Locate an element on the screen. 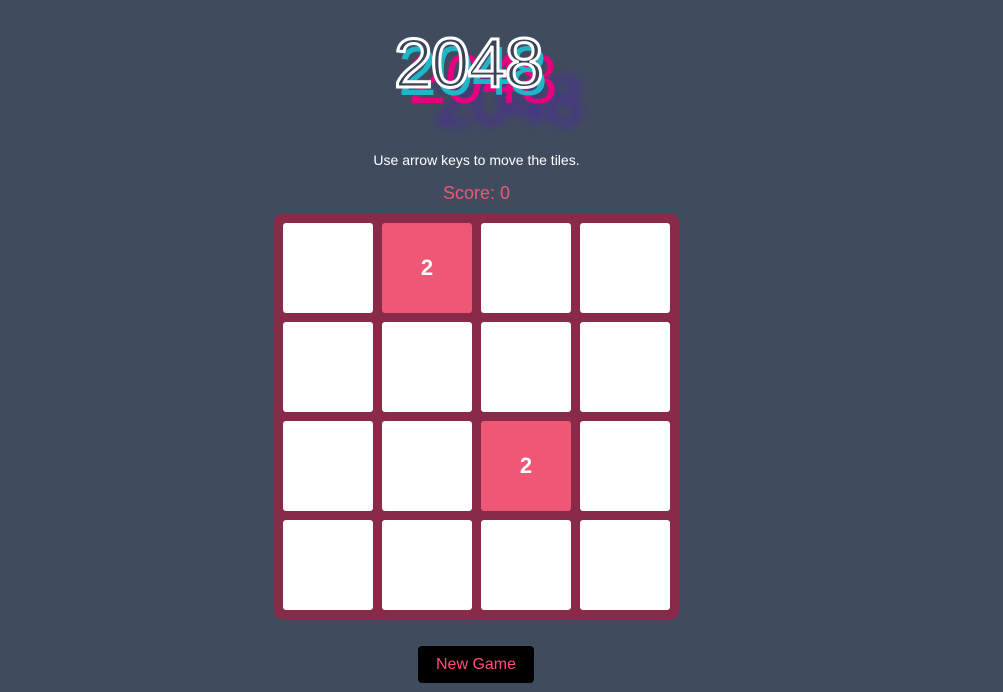 The width and height of the screenshot is (1003, 692). score-display: Score: 0 is located at coordinates (476, 193).